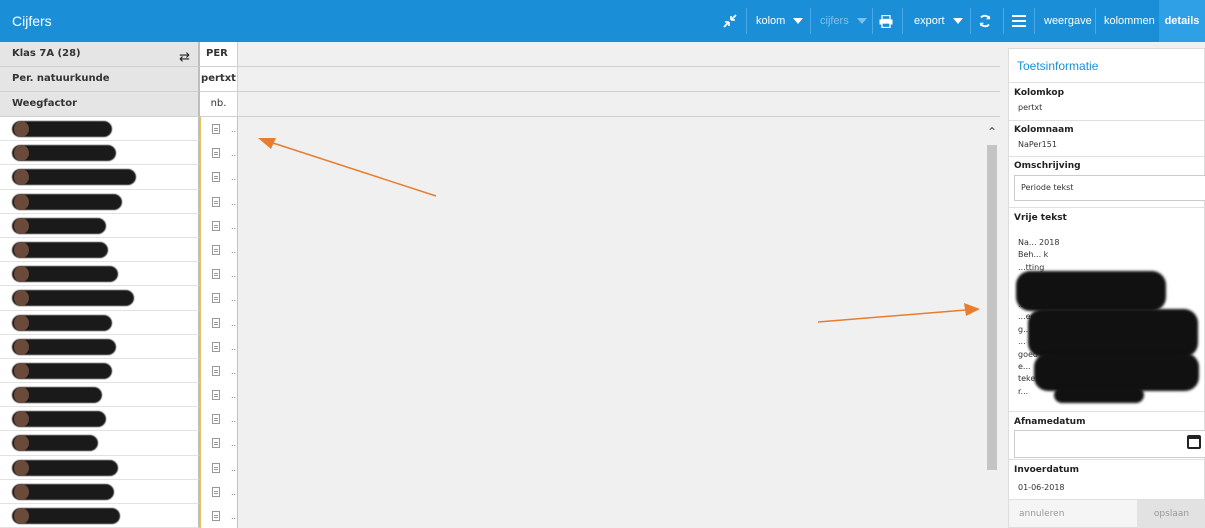  I want to click on collapse-button, so click(730, 21).